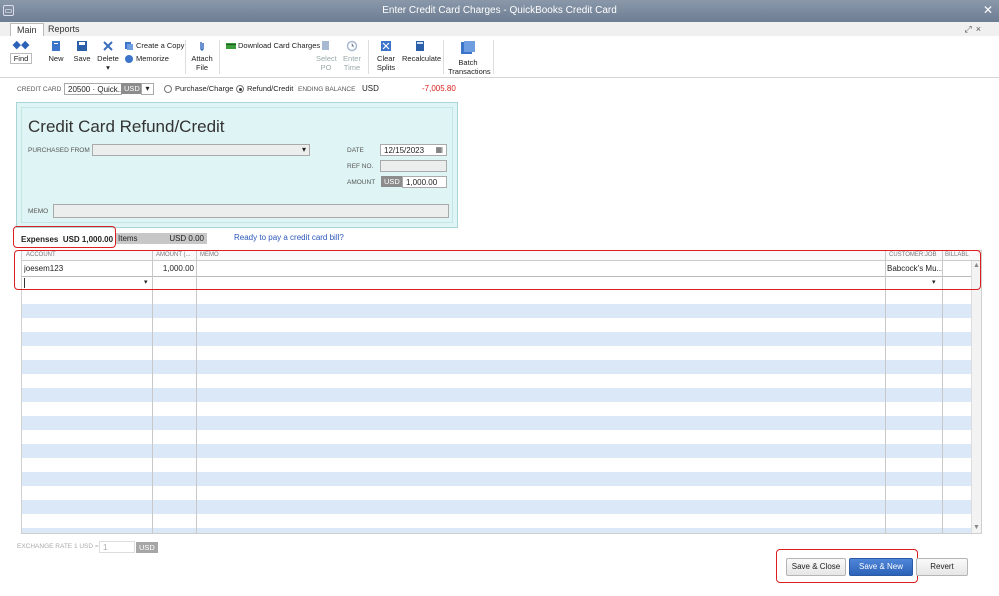 The width and height of the screenshot is (999, 596). Describe the element at coordinates (352, 56) in the screenshot. I see `enter-time-button: Enter Time` at that location.